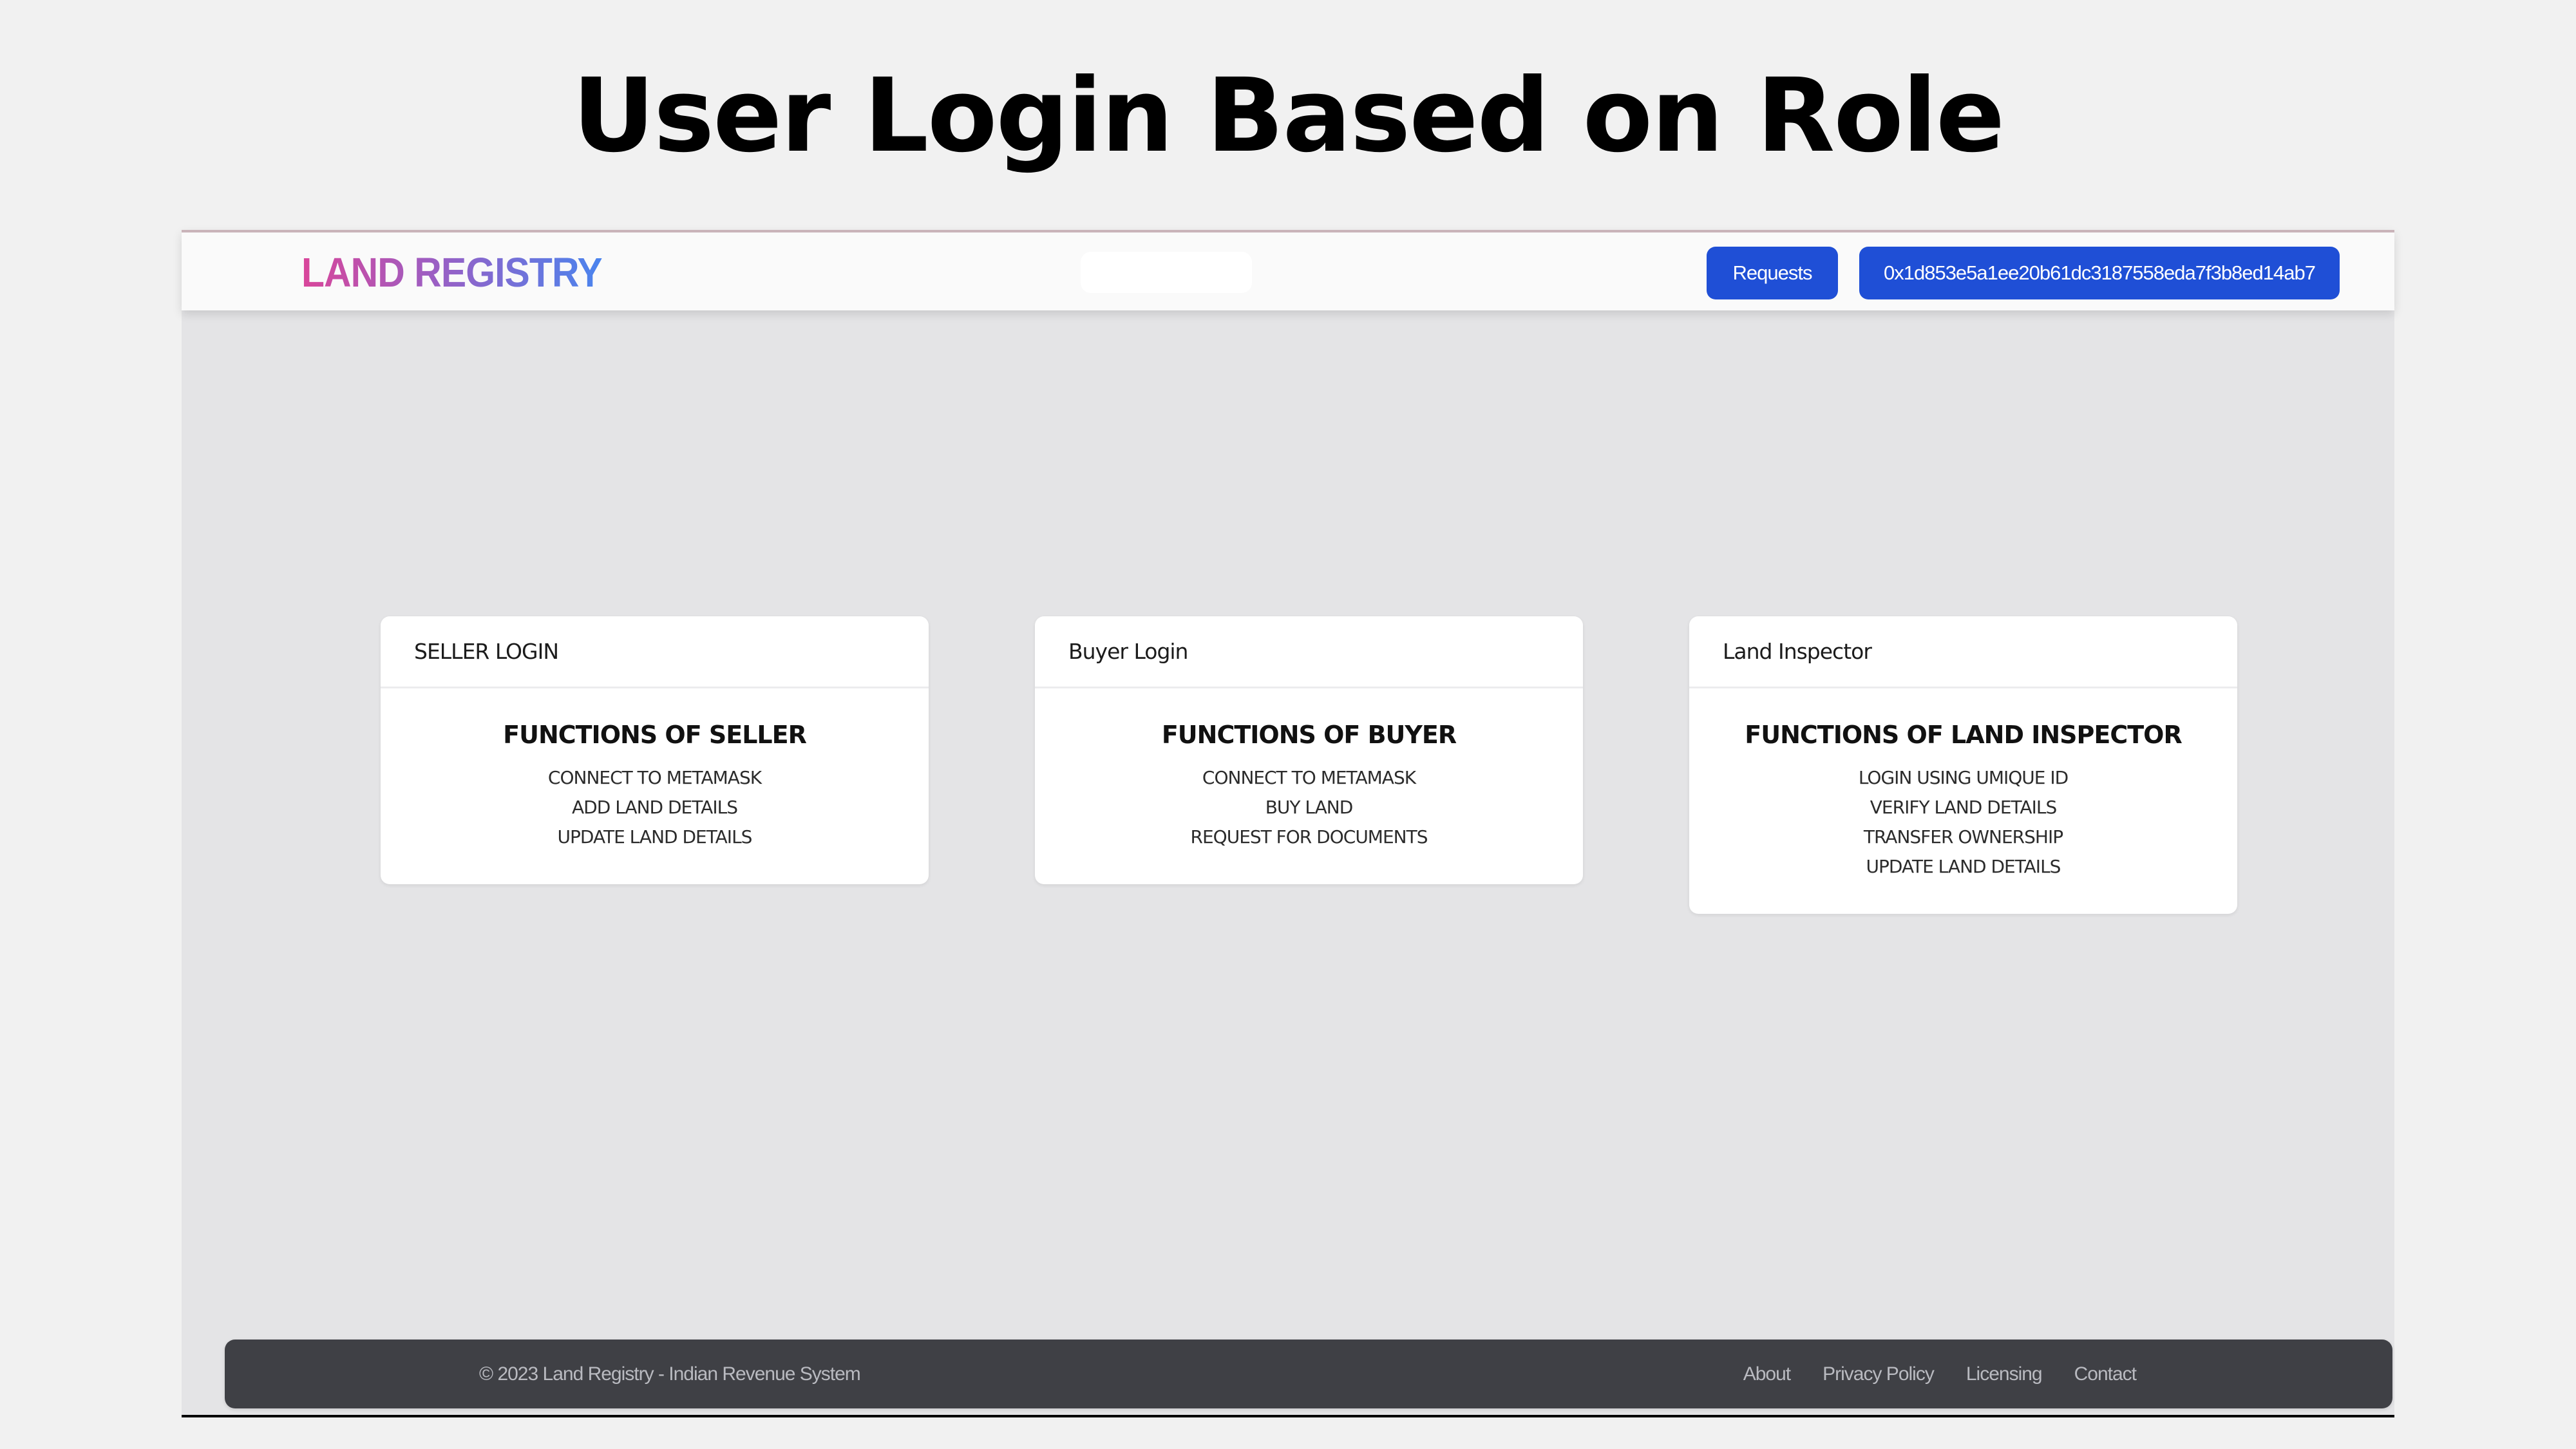  What do you see at coordinates (1309, 652) in the screenshot?
I see `card-header: Buyer Login` at bounding box center [1309, 652].